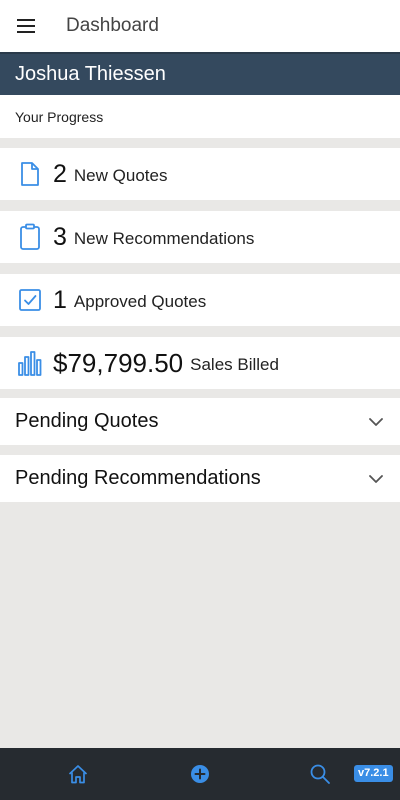  Describe the element at coordinates (60, 299) in the screenshot. I see `stat-value: 1` at that location.